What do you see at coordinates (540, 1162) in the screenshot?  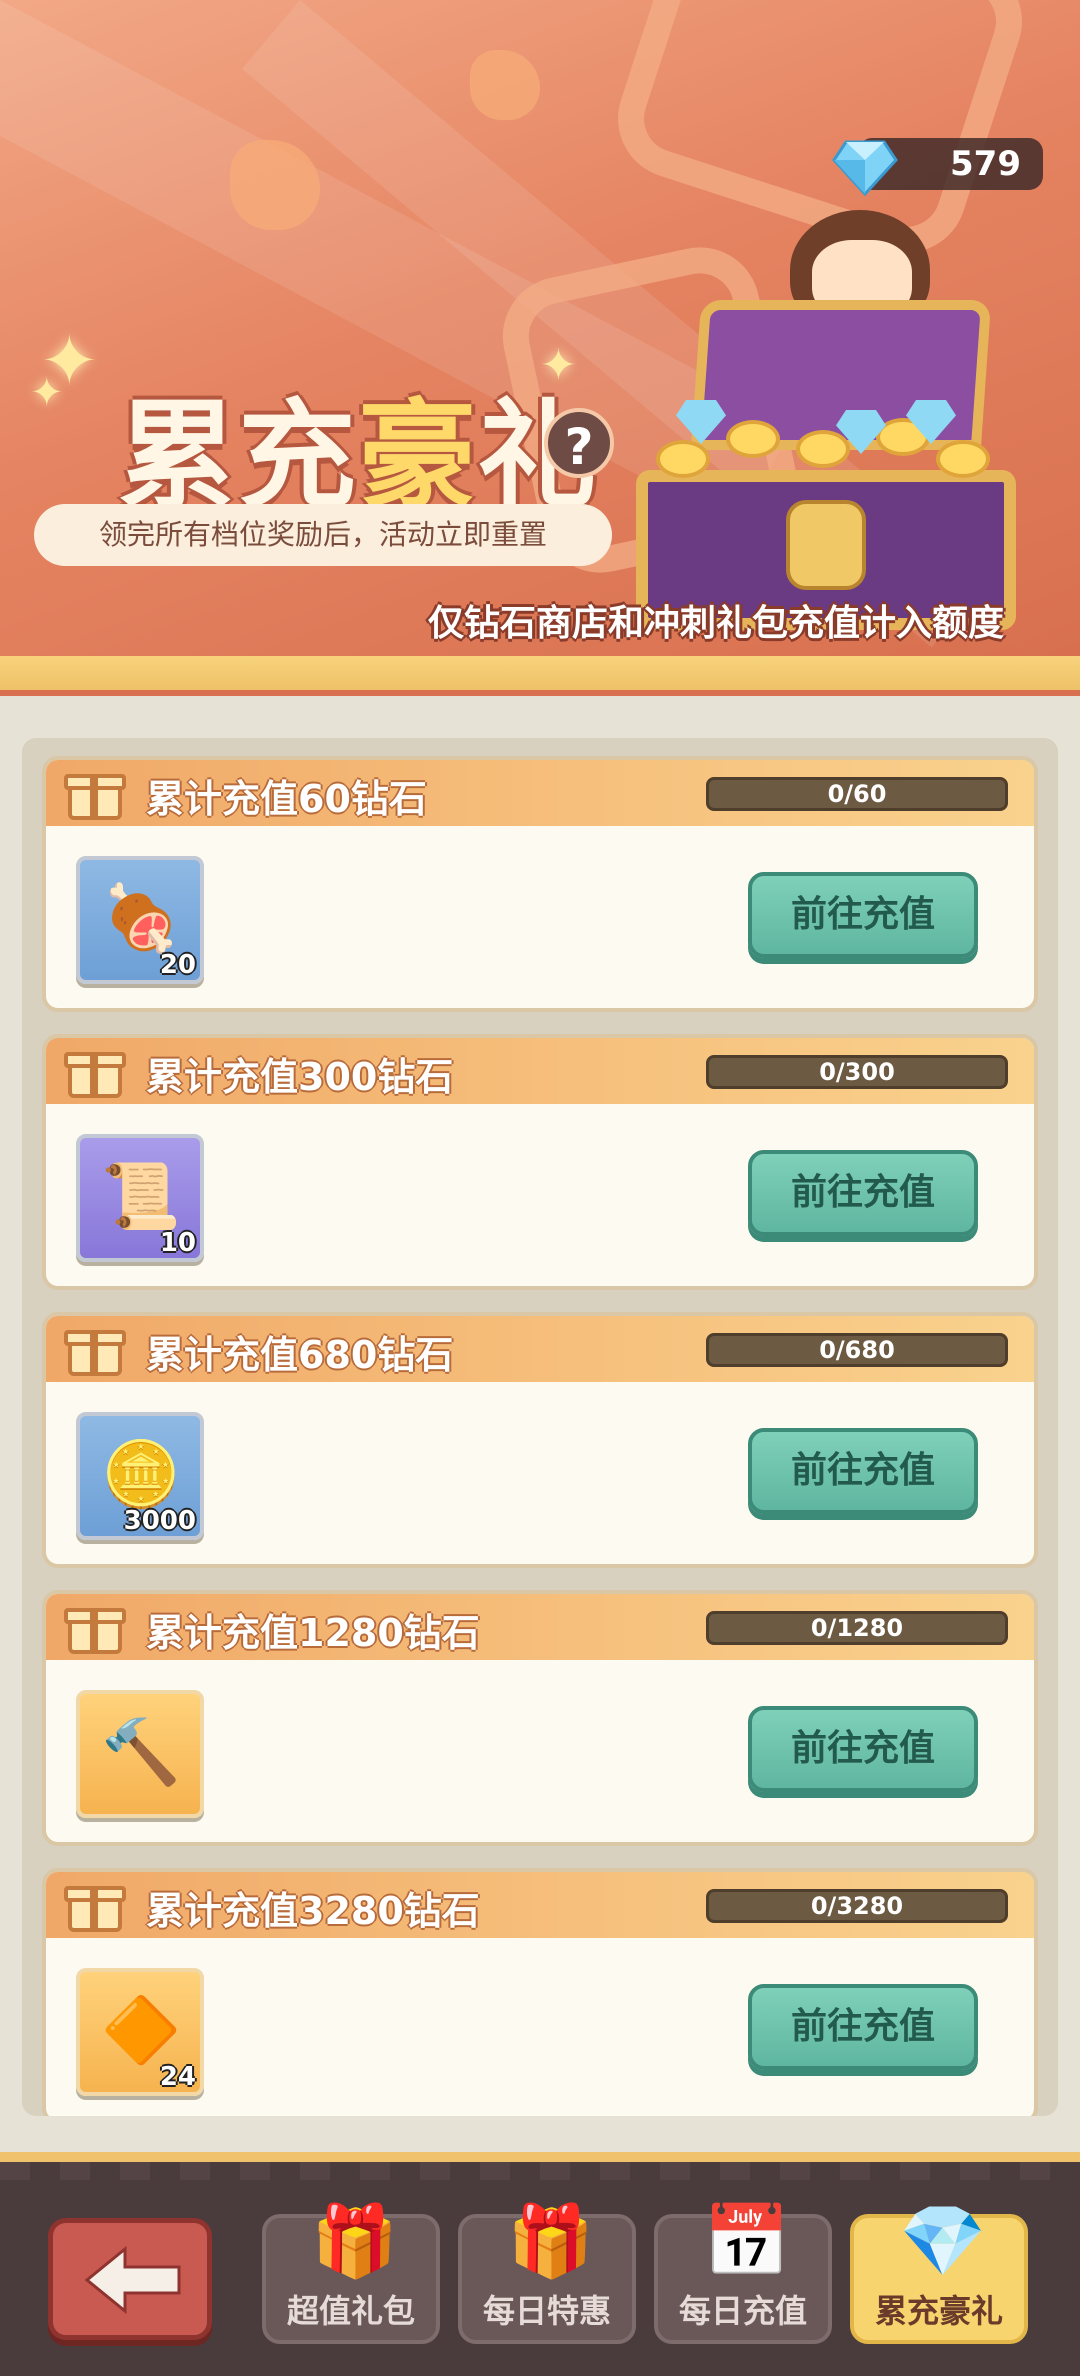 I see `reward-tier-card: 累计充值300钻石 0/300 📜 10 前往充值` at bounding box center [540, 1162].